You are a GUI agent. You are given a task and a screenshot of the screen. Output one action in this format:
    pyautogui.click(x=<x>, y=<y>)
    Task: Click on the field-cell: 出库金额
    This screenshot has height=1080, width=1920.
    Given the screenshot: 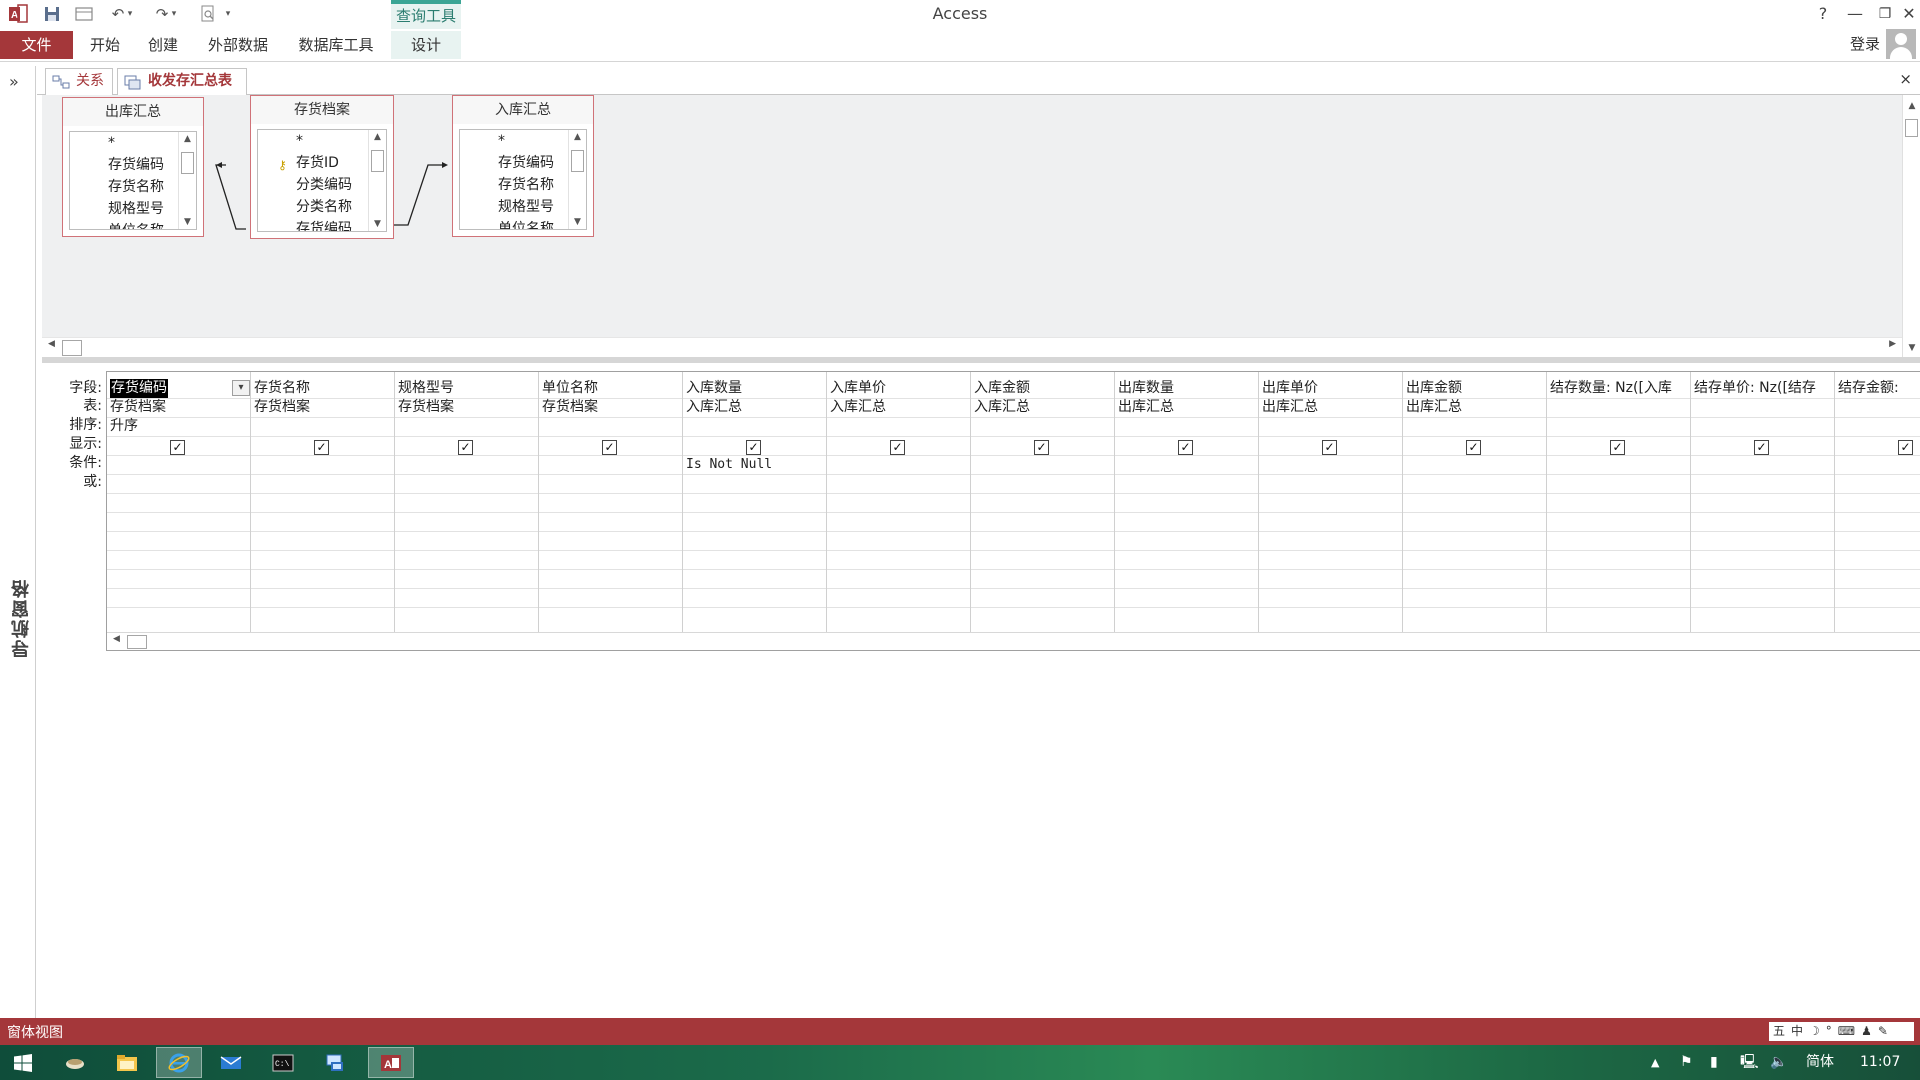 What is the action you would take?
    pyautogui.click(x=1475, y=388)
    